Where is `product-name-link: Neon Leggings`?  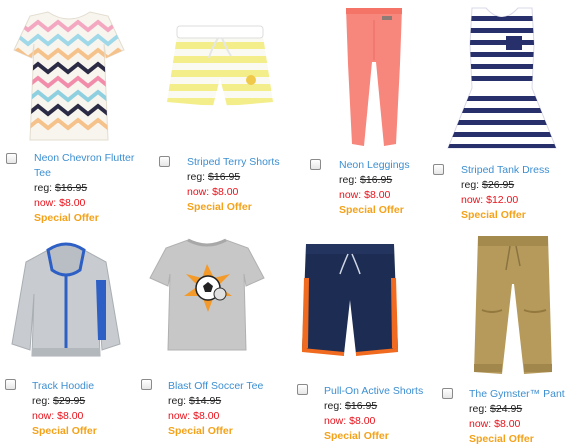
product-name-link: Neon Leggings is located at coordinates (389, 165).